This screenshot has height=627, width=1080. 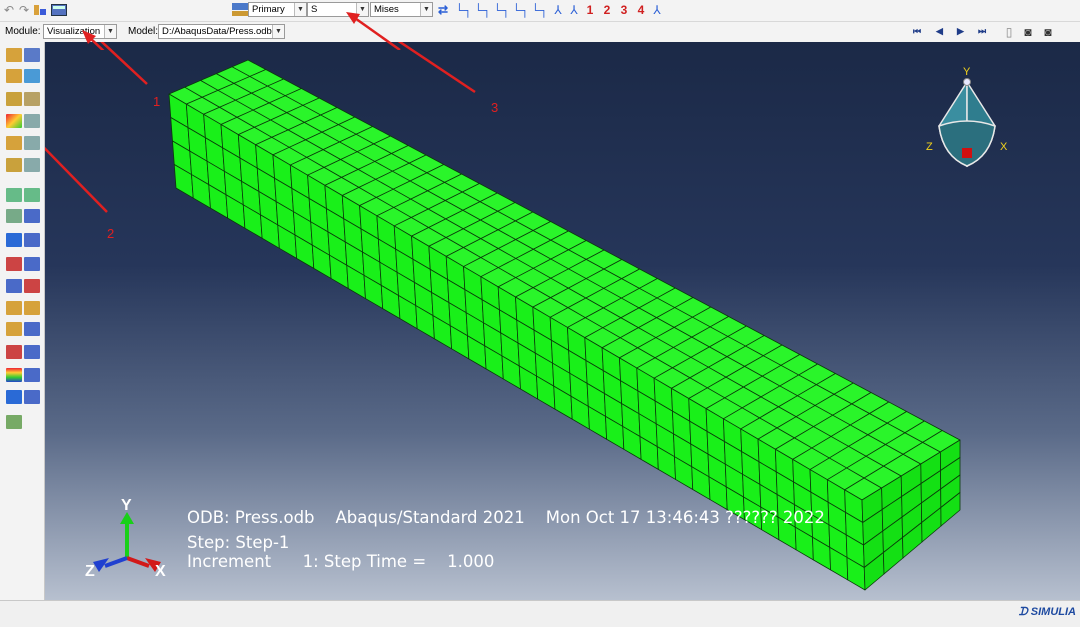 I want to click on view-cut-manager-icon, so click(x=32, y=375).